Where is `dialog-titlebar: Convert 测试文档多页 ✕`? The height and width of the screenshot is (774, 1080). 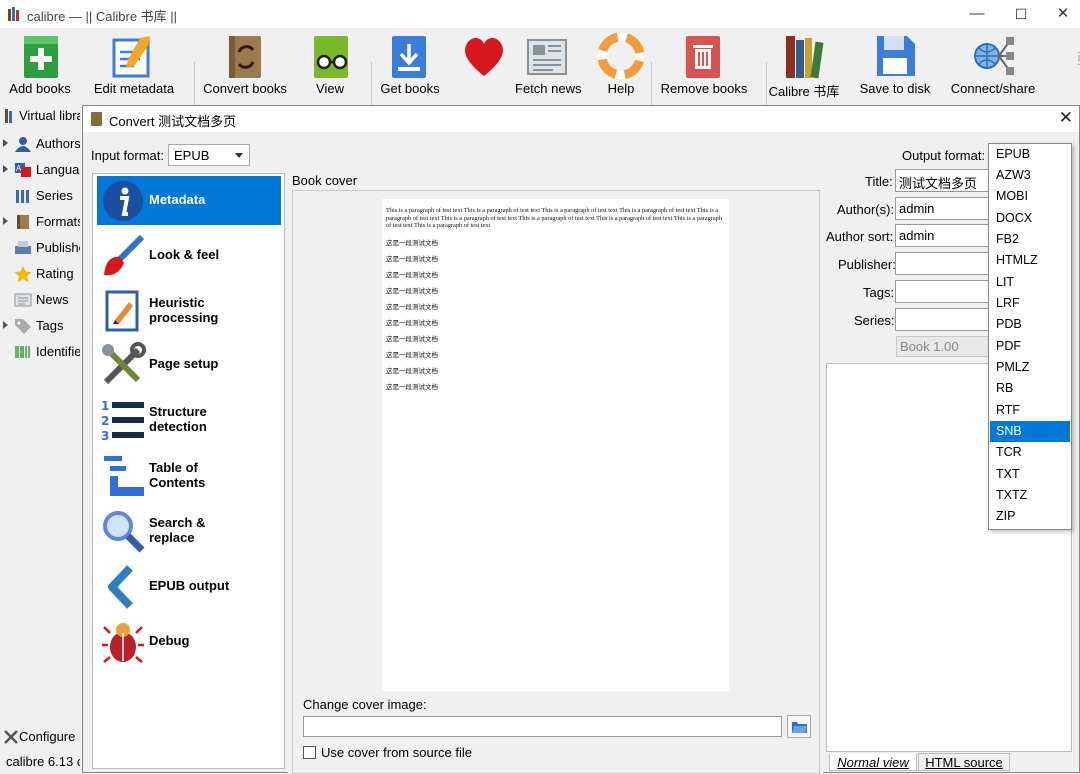
dialog-titlebar: Convert 测试文档多页 ✕ is located at coordinates (581, 119).